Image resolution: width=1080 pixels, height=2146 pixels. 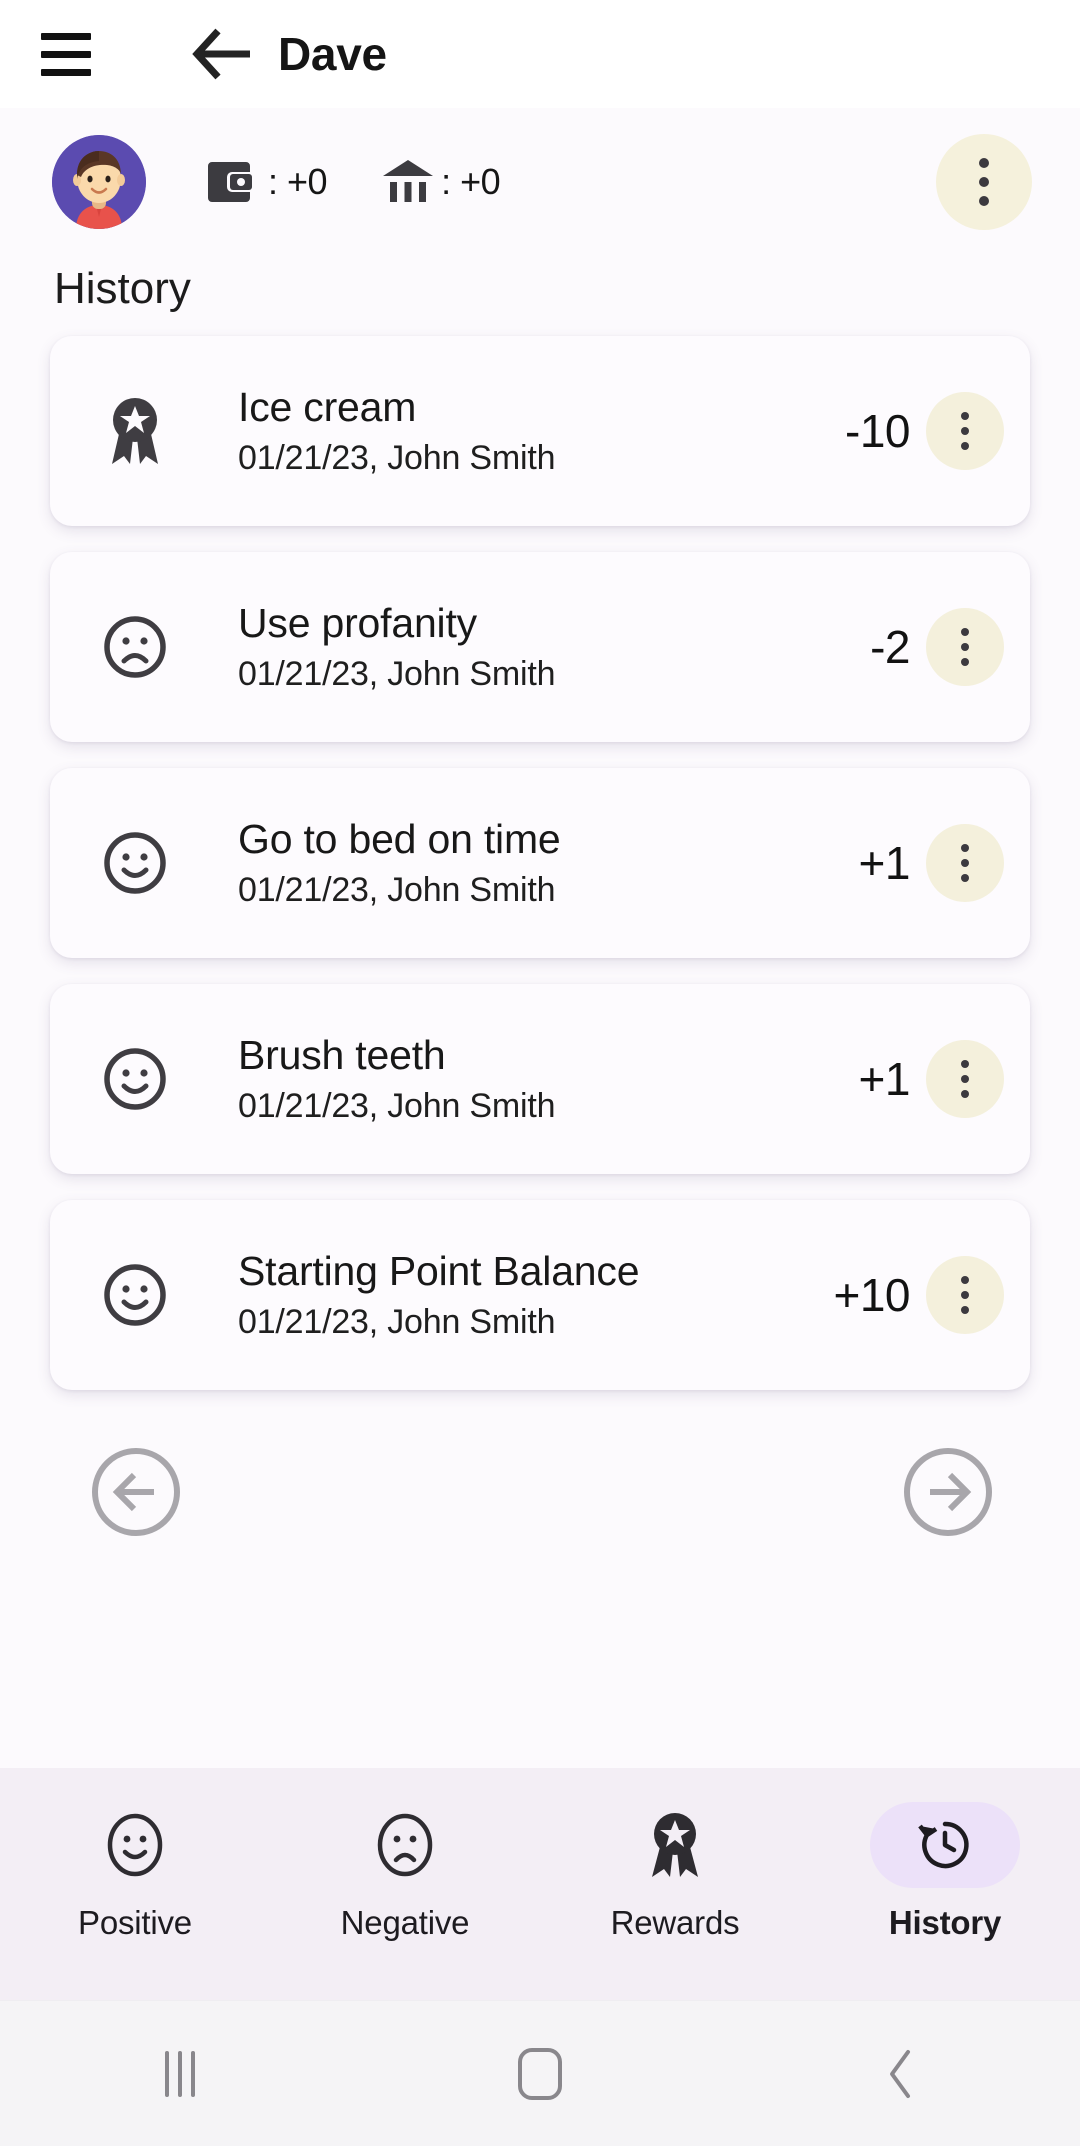 I want to click on system-back-icon, so click(x=900, y=2074).